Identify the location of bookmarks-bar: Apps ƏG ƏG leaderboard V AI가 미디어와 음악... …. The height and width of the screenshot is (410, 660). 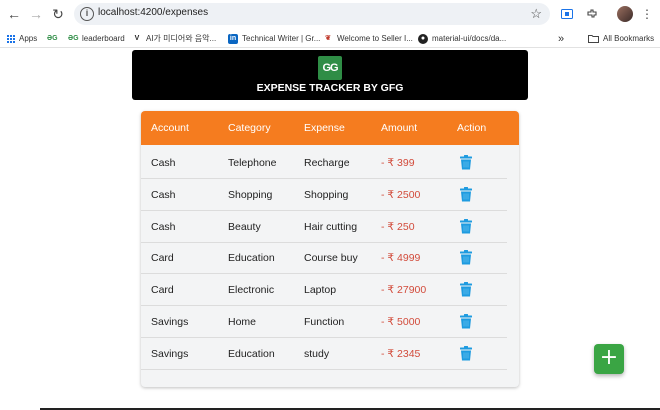
(330, 38).